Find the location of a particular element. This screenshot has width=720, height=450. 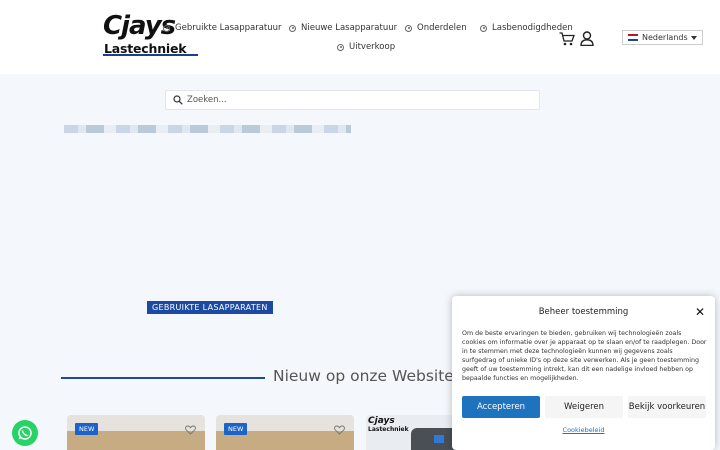

hero-category-badge: GEBRUIKTE LASAPPARATEN is located at coordinates (210, 307).